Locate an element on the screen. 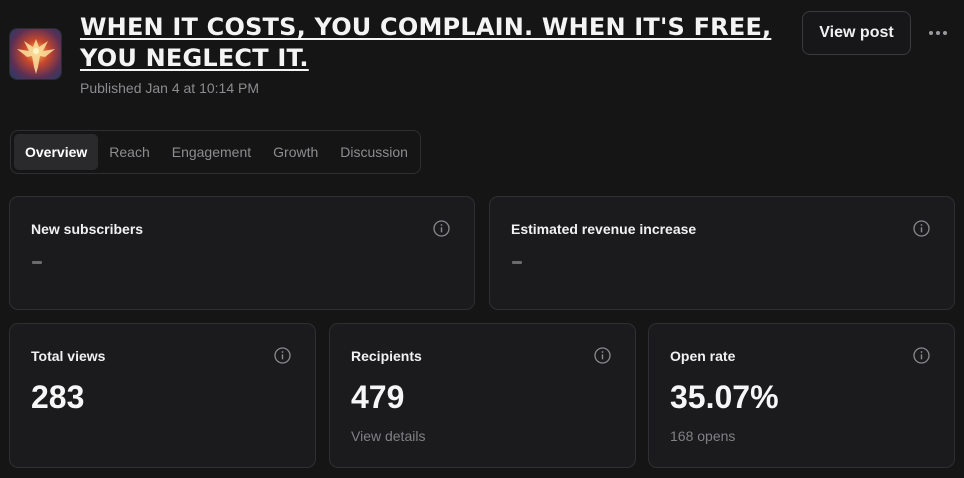  published-date: Published Jan 4 at 10:14 PM is located at coordinates (170, 88).